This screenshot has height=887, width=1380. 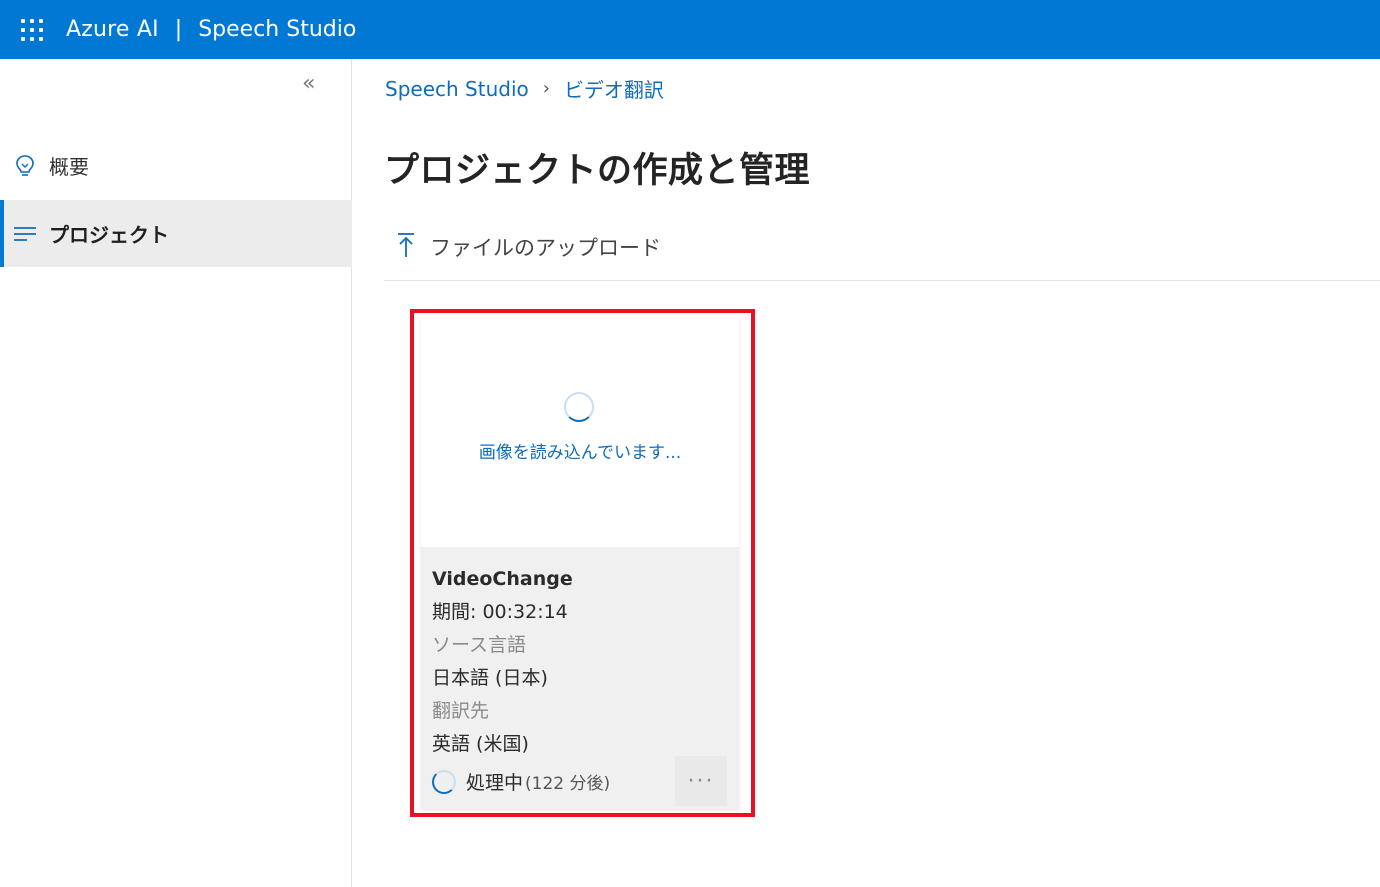 I want to click on loading-spinner-icon, so click(x=579, y=407).